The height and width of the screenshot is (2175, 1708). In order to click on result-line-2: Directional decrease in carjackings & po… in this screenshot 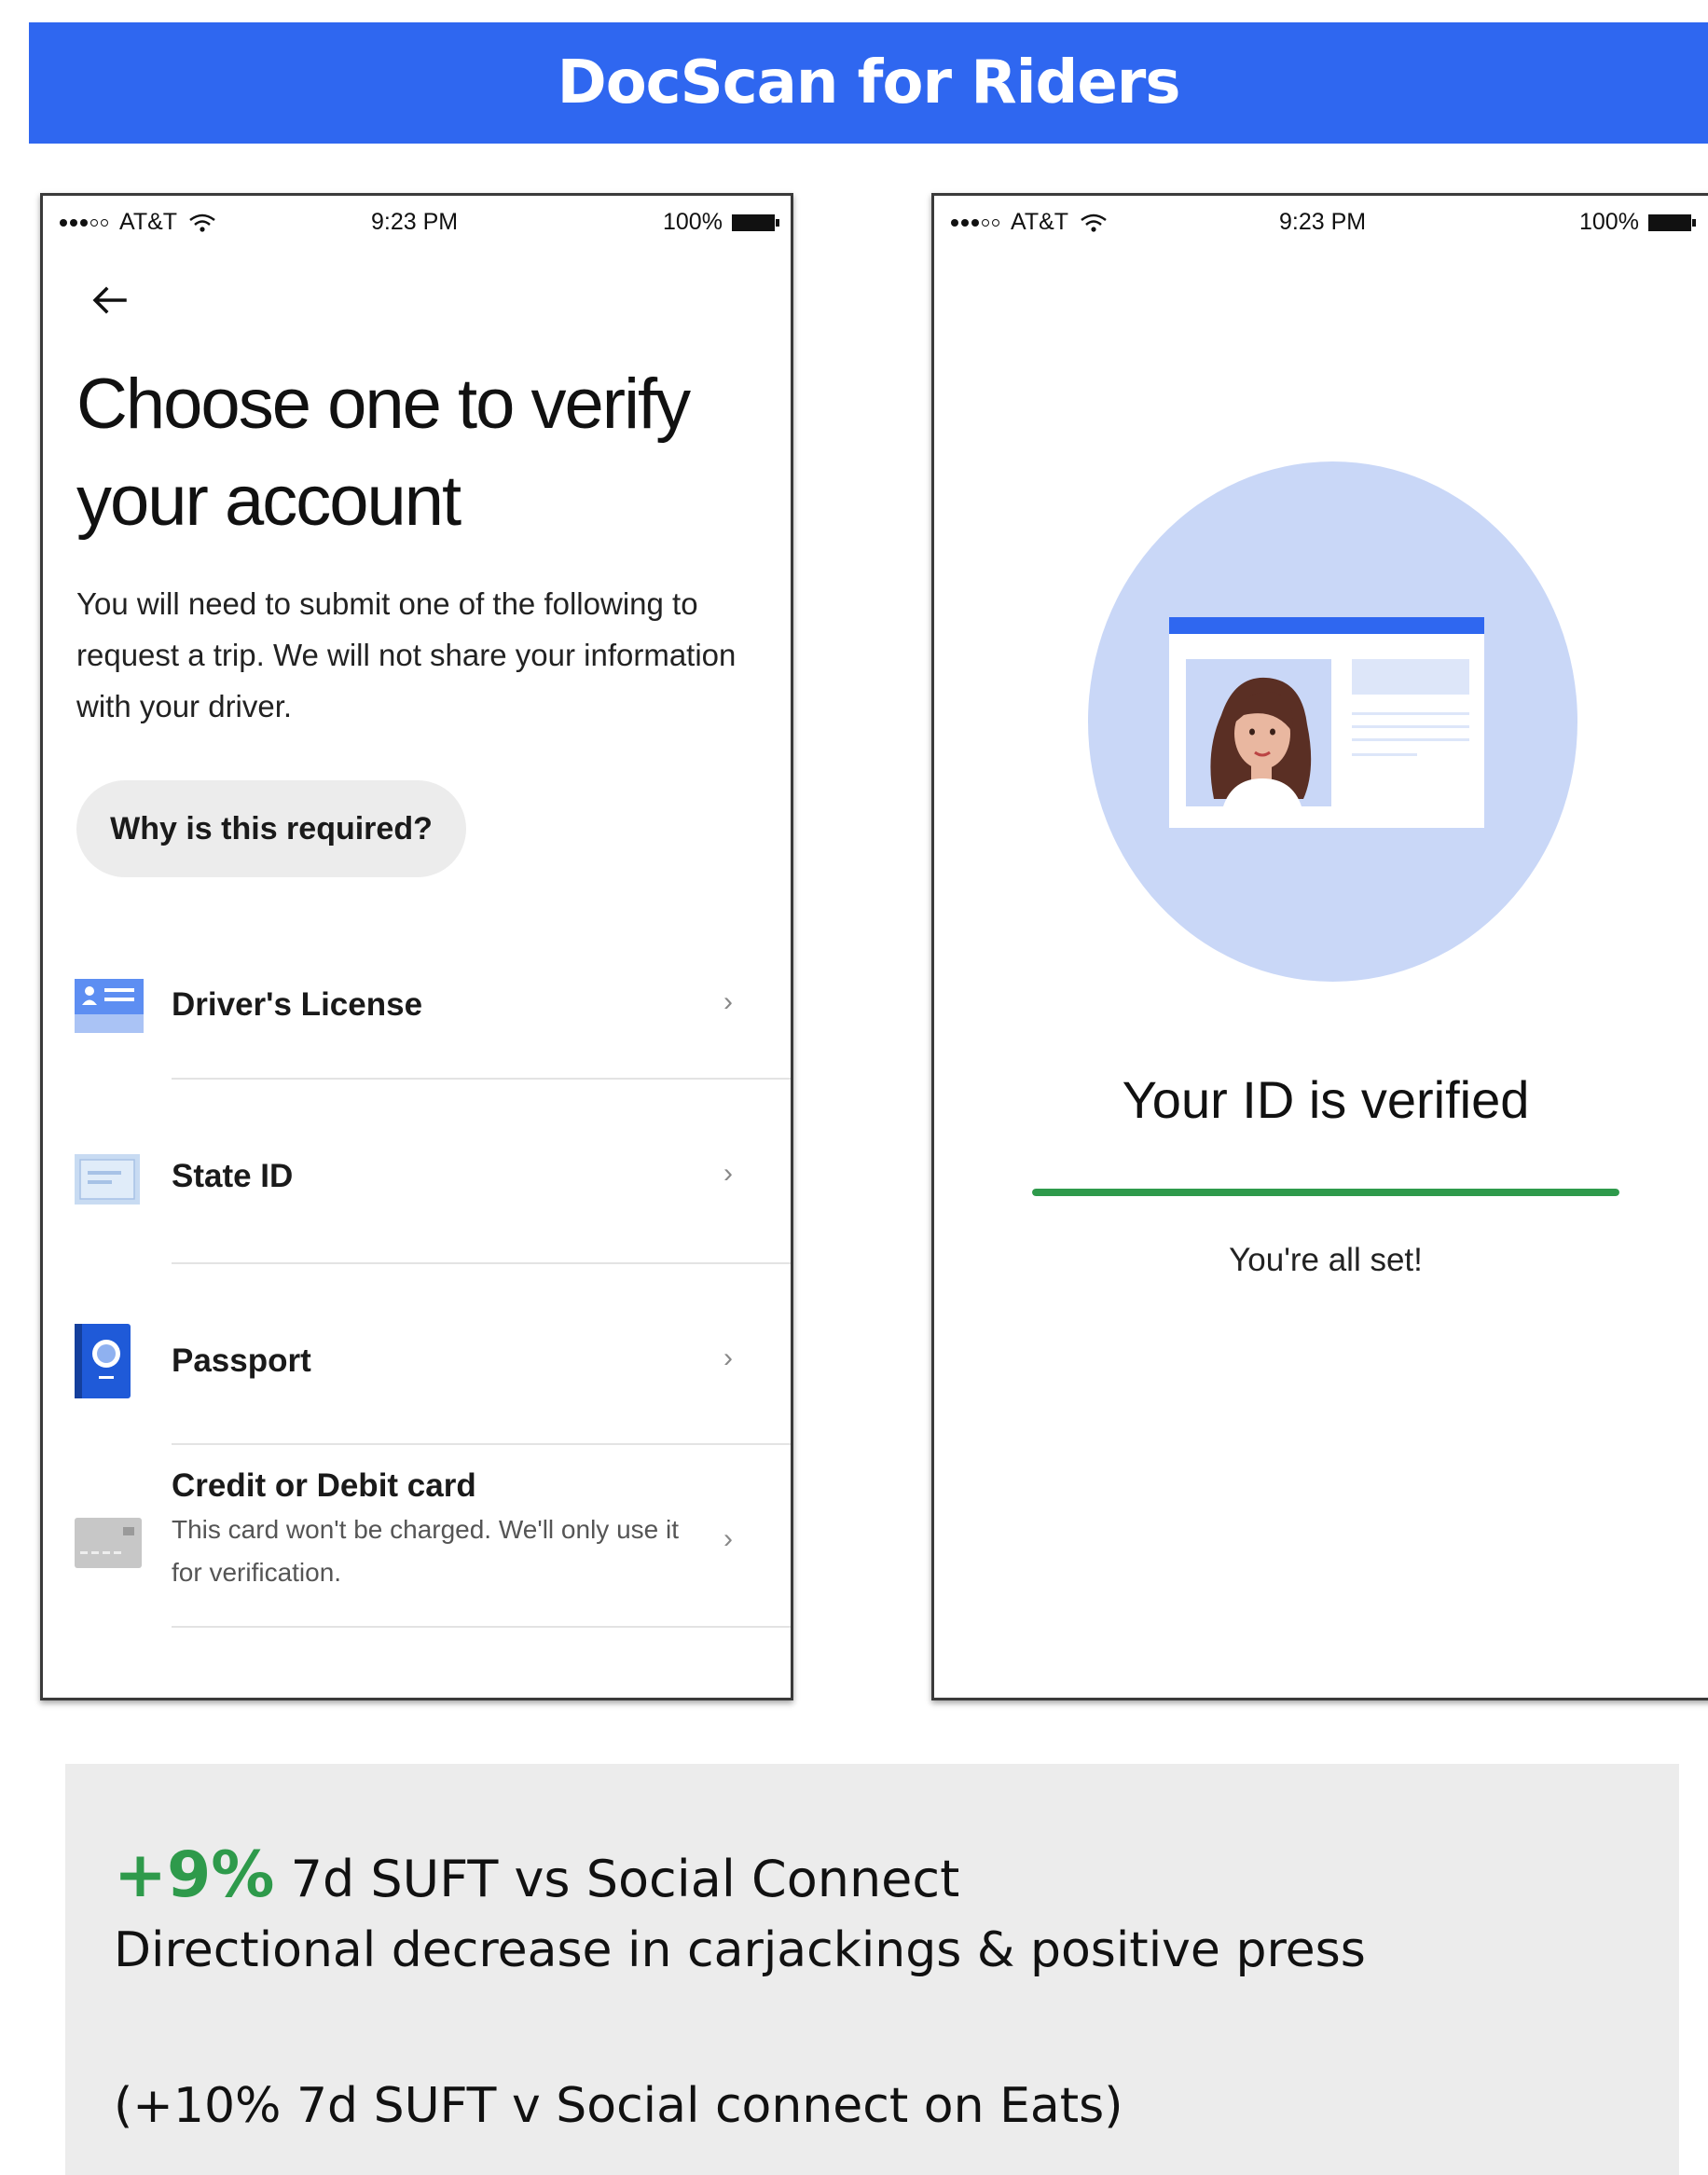, I will do `click(740, 1950)`.